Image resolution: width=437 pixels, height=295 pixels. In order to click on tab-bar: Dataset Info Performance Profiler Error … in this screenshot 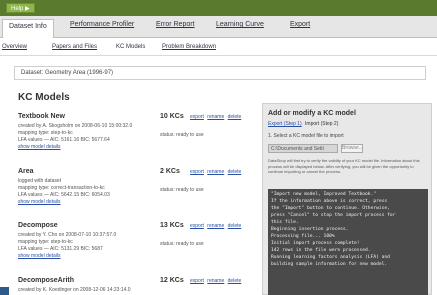, I will do `click(218, 27)`.